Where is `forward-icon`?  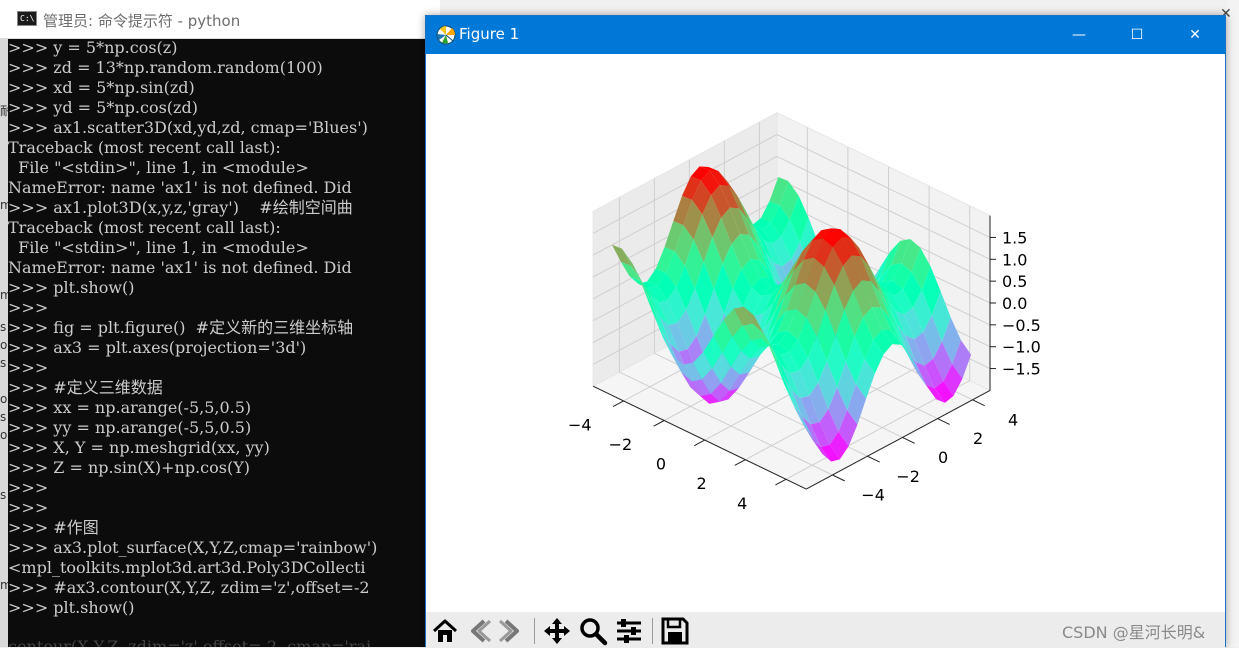
forward-icon is located at coordinates (511, 631).